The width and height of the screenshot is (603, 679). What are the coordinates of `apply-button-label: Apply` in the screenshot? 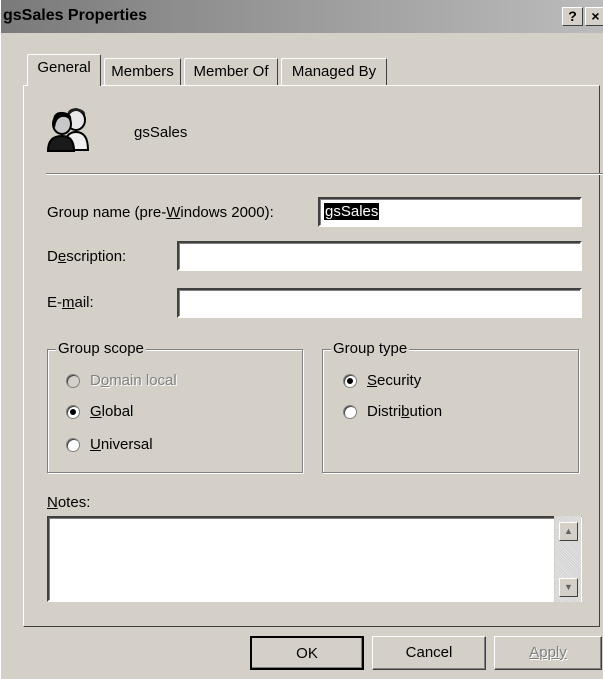 It's located at (548, 652).